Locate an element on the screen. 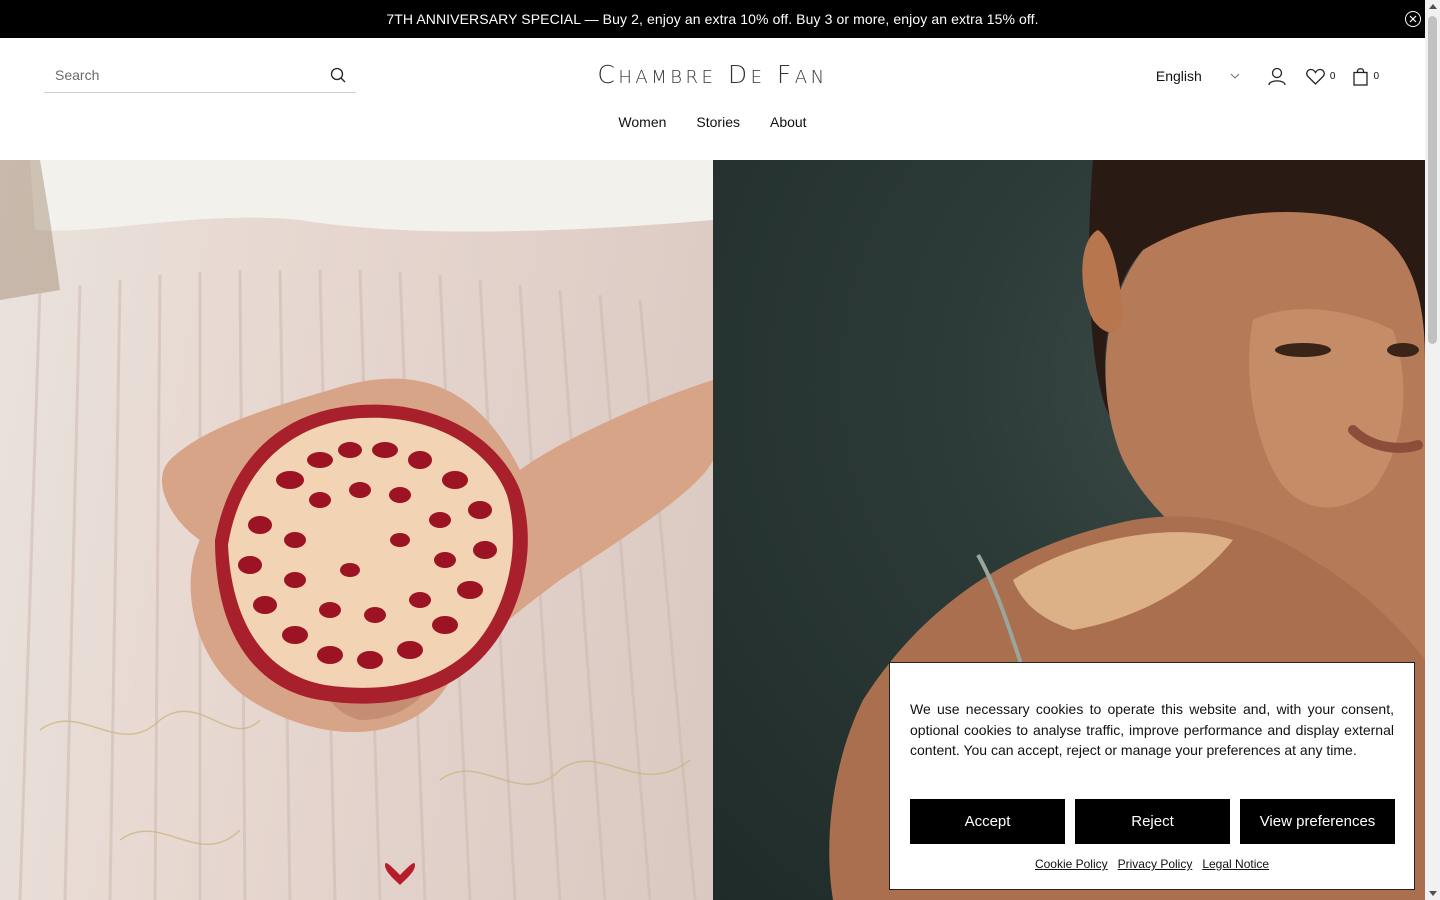 The width and height of the screenshot is (1440, 900). account-button is located at coordinates (1277, 76).